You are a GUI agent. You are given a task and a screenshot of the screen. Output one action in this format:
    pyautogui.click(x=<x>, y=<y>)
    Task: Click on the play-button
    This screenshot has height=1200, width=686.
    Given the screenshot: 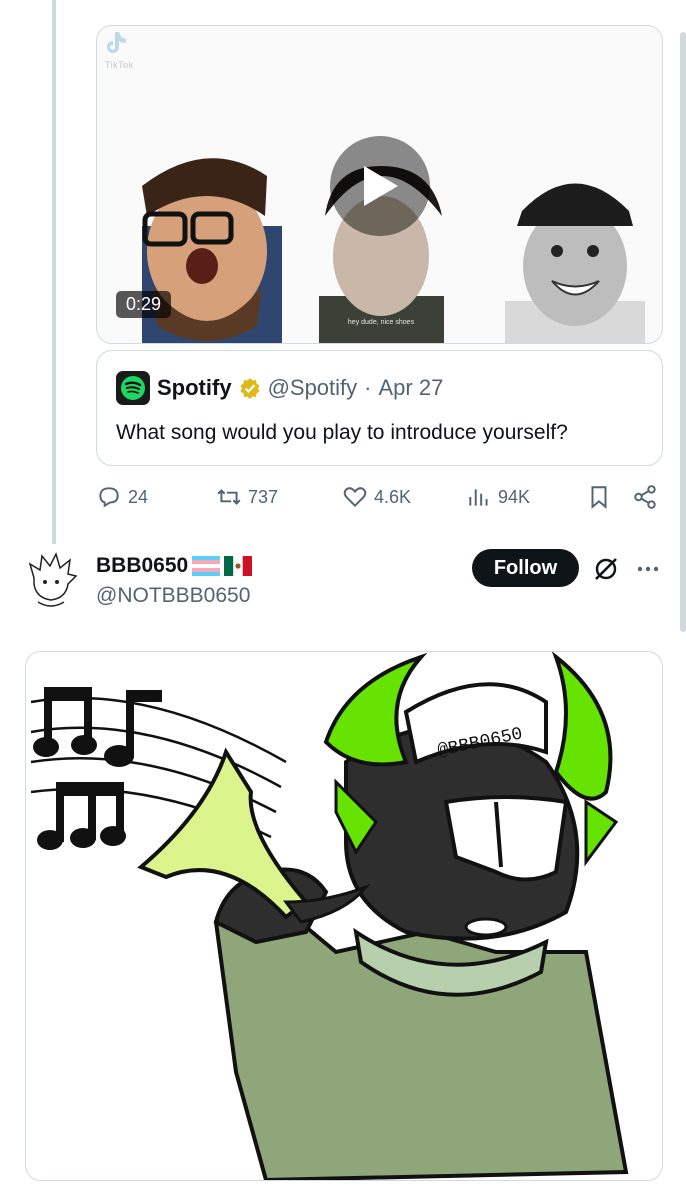 What is the action you would take?
    pyautogui.click(x=380, y=186)
    